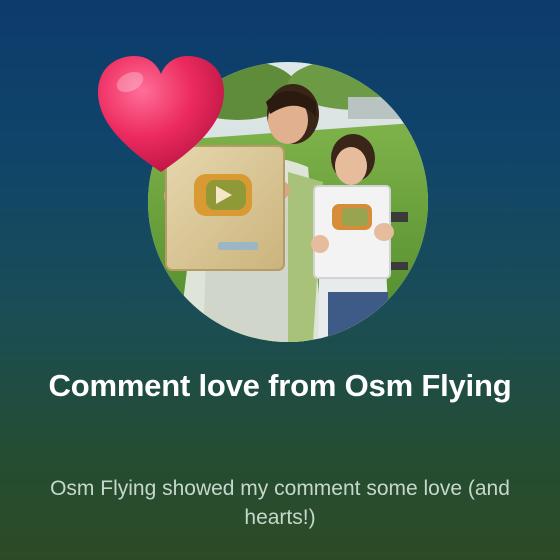  Describe the element at coordinates (161, 114) in the screenshot. I see `heart-icon` at that location.